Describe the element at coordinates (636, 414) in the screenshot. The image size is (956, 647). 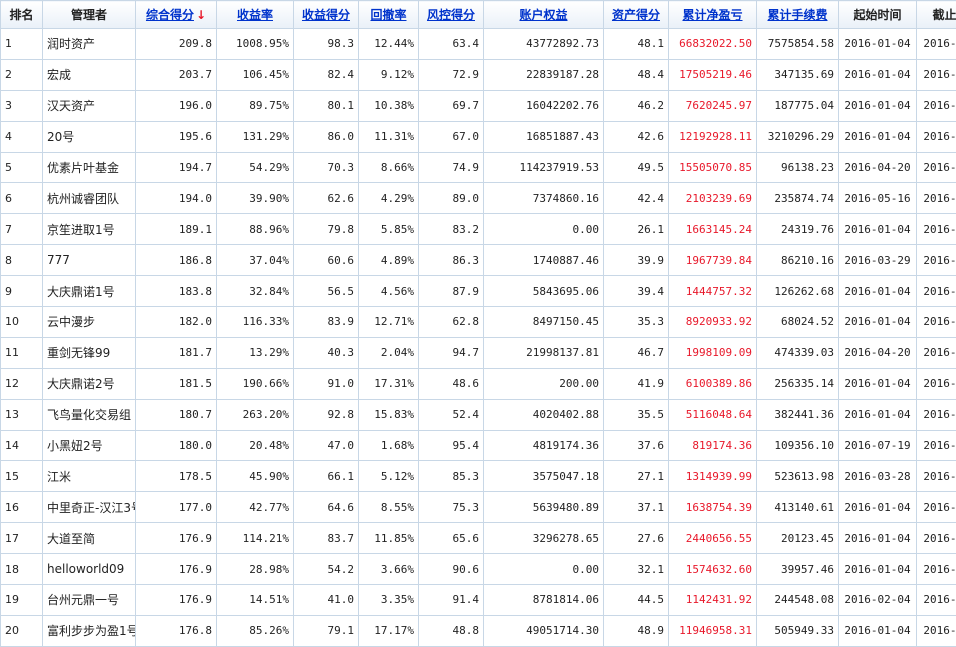
I see `cell-asset-score: 35.5` at that location.